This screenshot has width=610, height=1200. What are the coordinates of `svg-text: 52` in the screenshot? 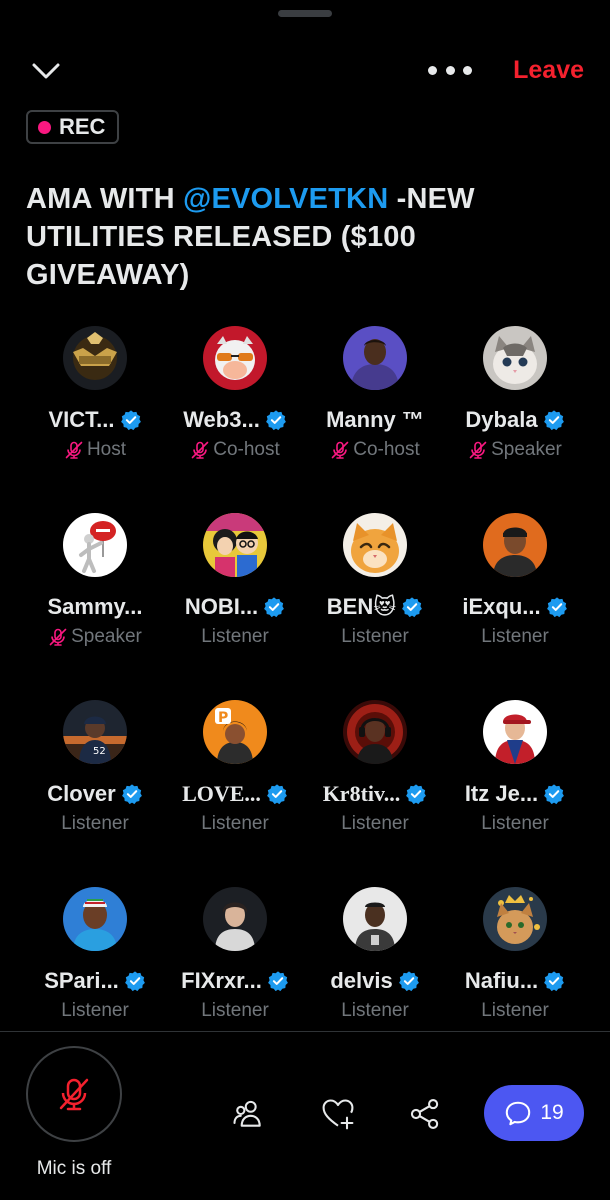 It's located at (99, 751).